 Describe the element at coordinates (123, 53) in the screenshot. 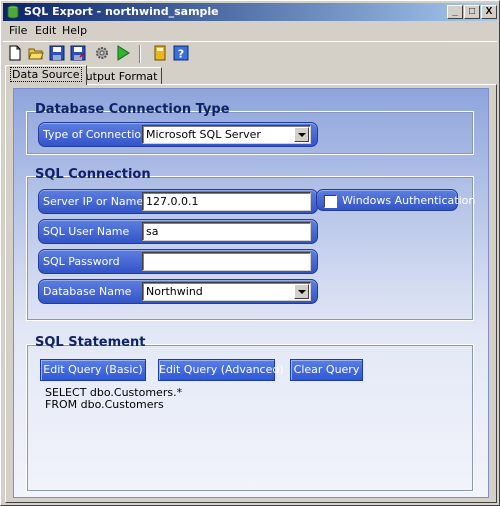

I see `run-icon` at that location.